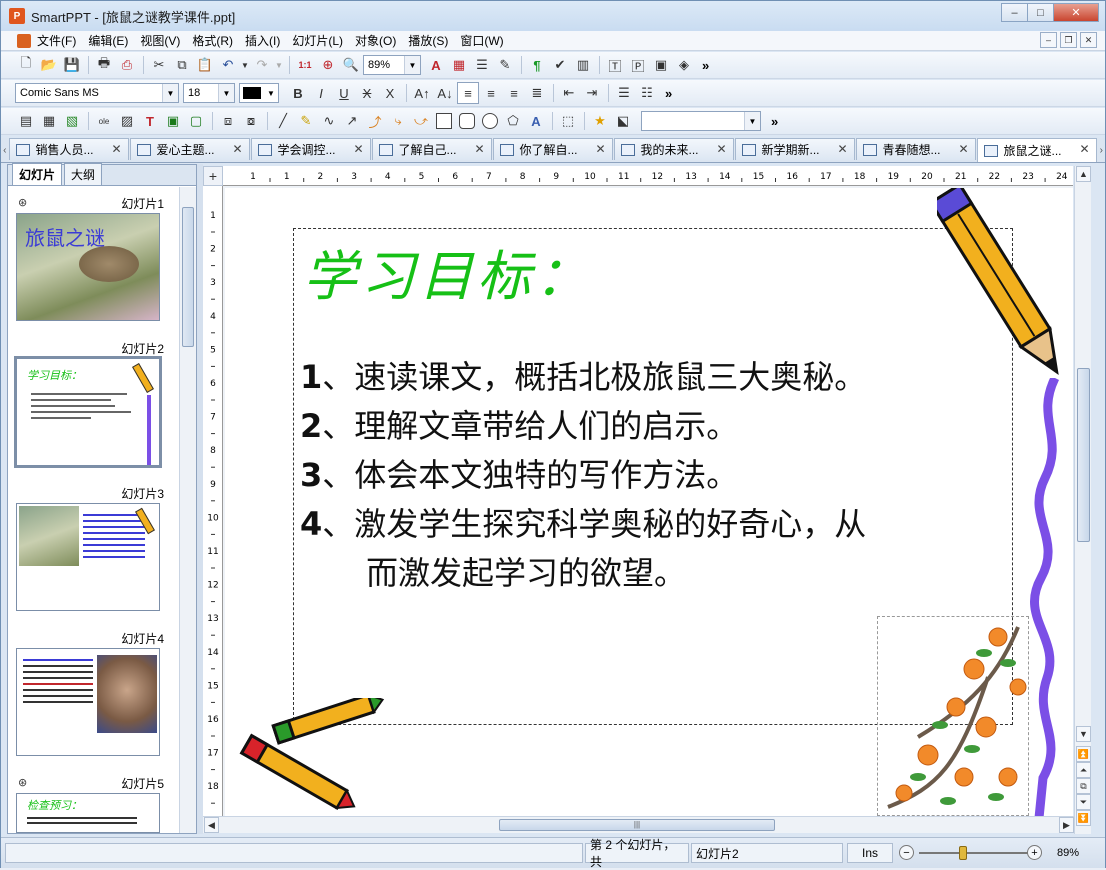 This screenshot has height=870, width=1106. I want to click on slide-view-icon: ⧉, so click(1083, 786).